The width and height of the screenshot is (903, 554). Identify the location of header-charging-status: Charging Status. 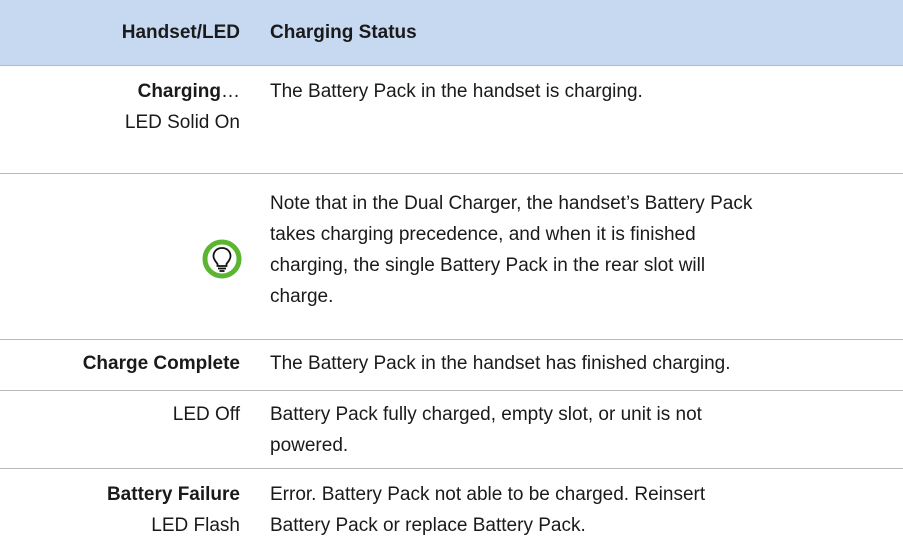
(343, 32).